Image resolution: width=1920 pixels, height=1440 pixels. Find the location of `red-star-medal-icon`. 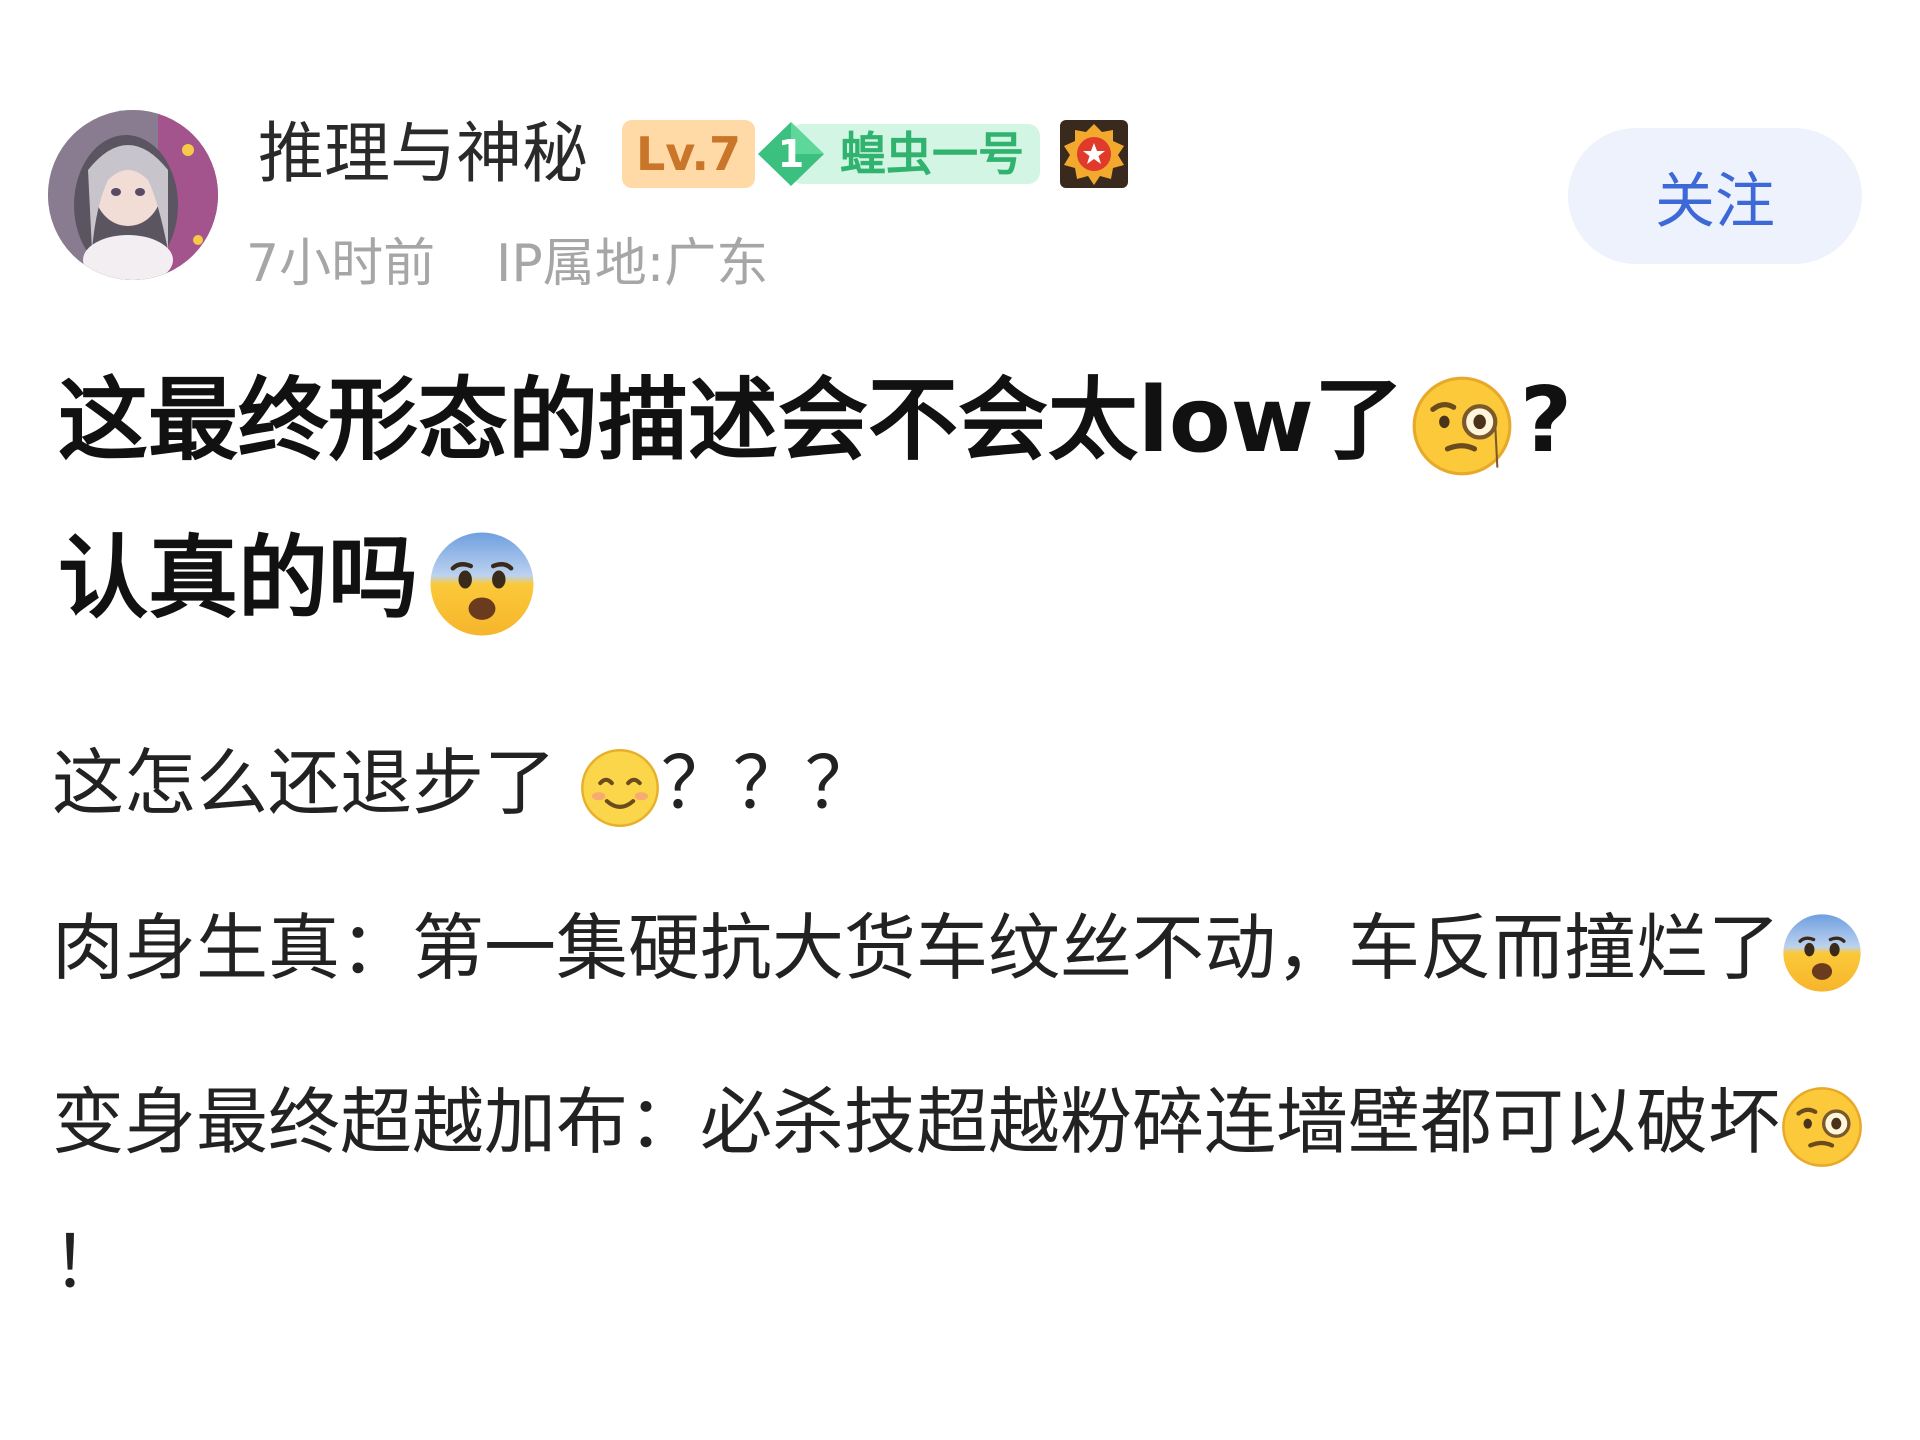

red-star-medal-icon is located at coordinates (1094, 154).